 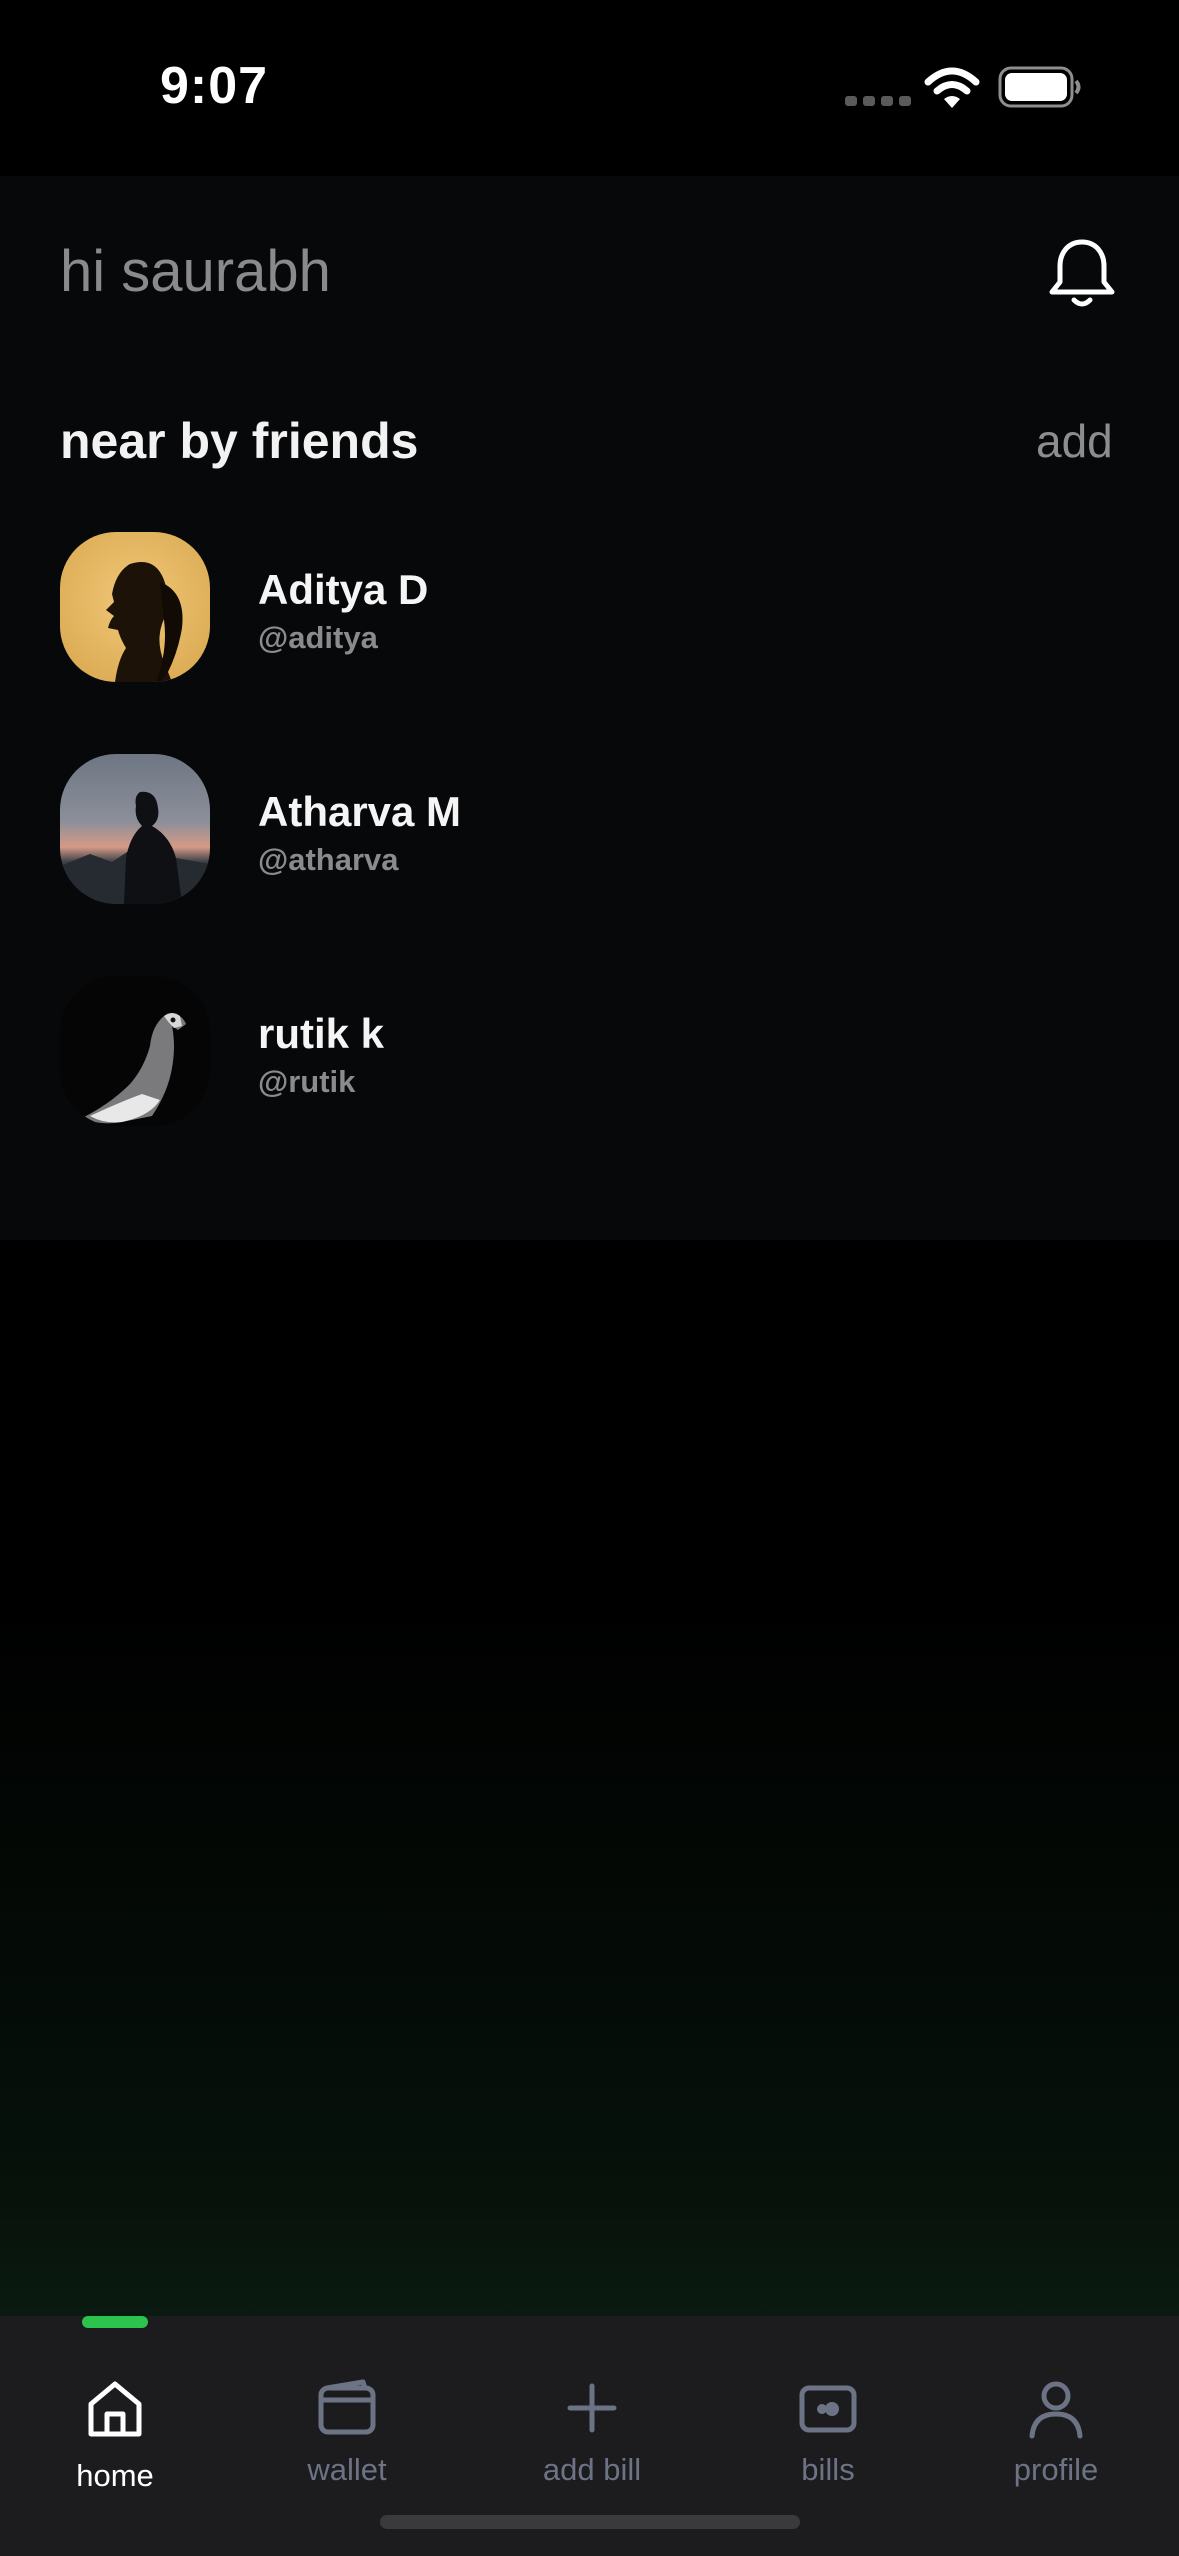 I want to click on friend-item-aditya: Aditya D @aditya, so click(x=590, y=608).